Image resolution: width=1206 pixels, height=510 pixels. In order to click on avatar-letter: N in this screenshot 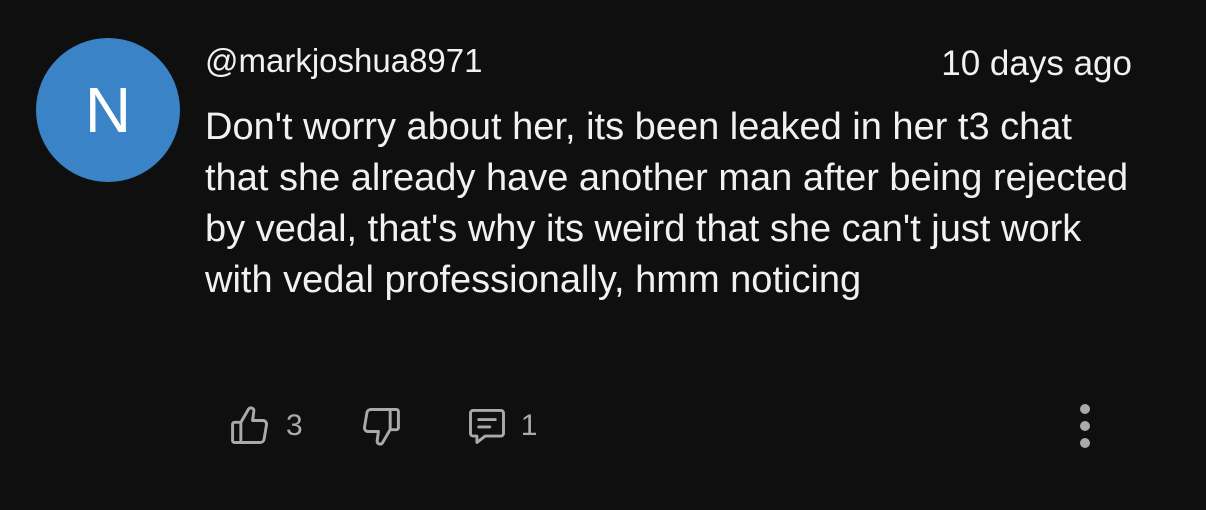, I will do `click(108, 110)`.